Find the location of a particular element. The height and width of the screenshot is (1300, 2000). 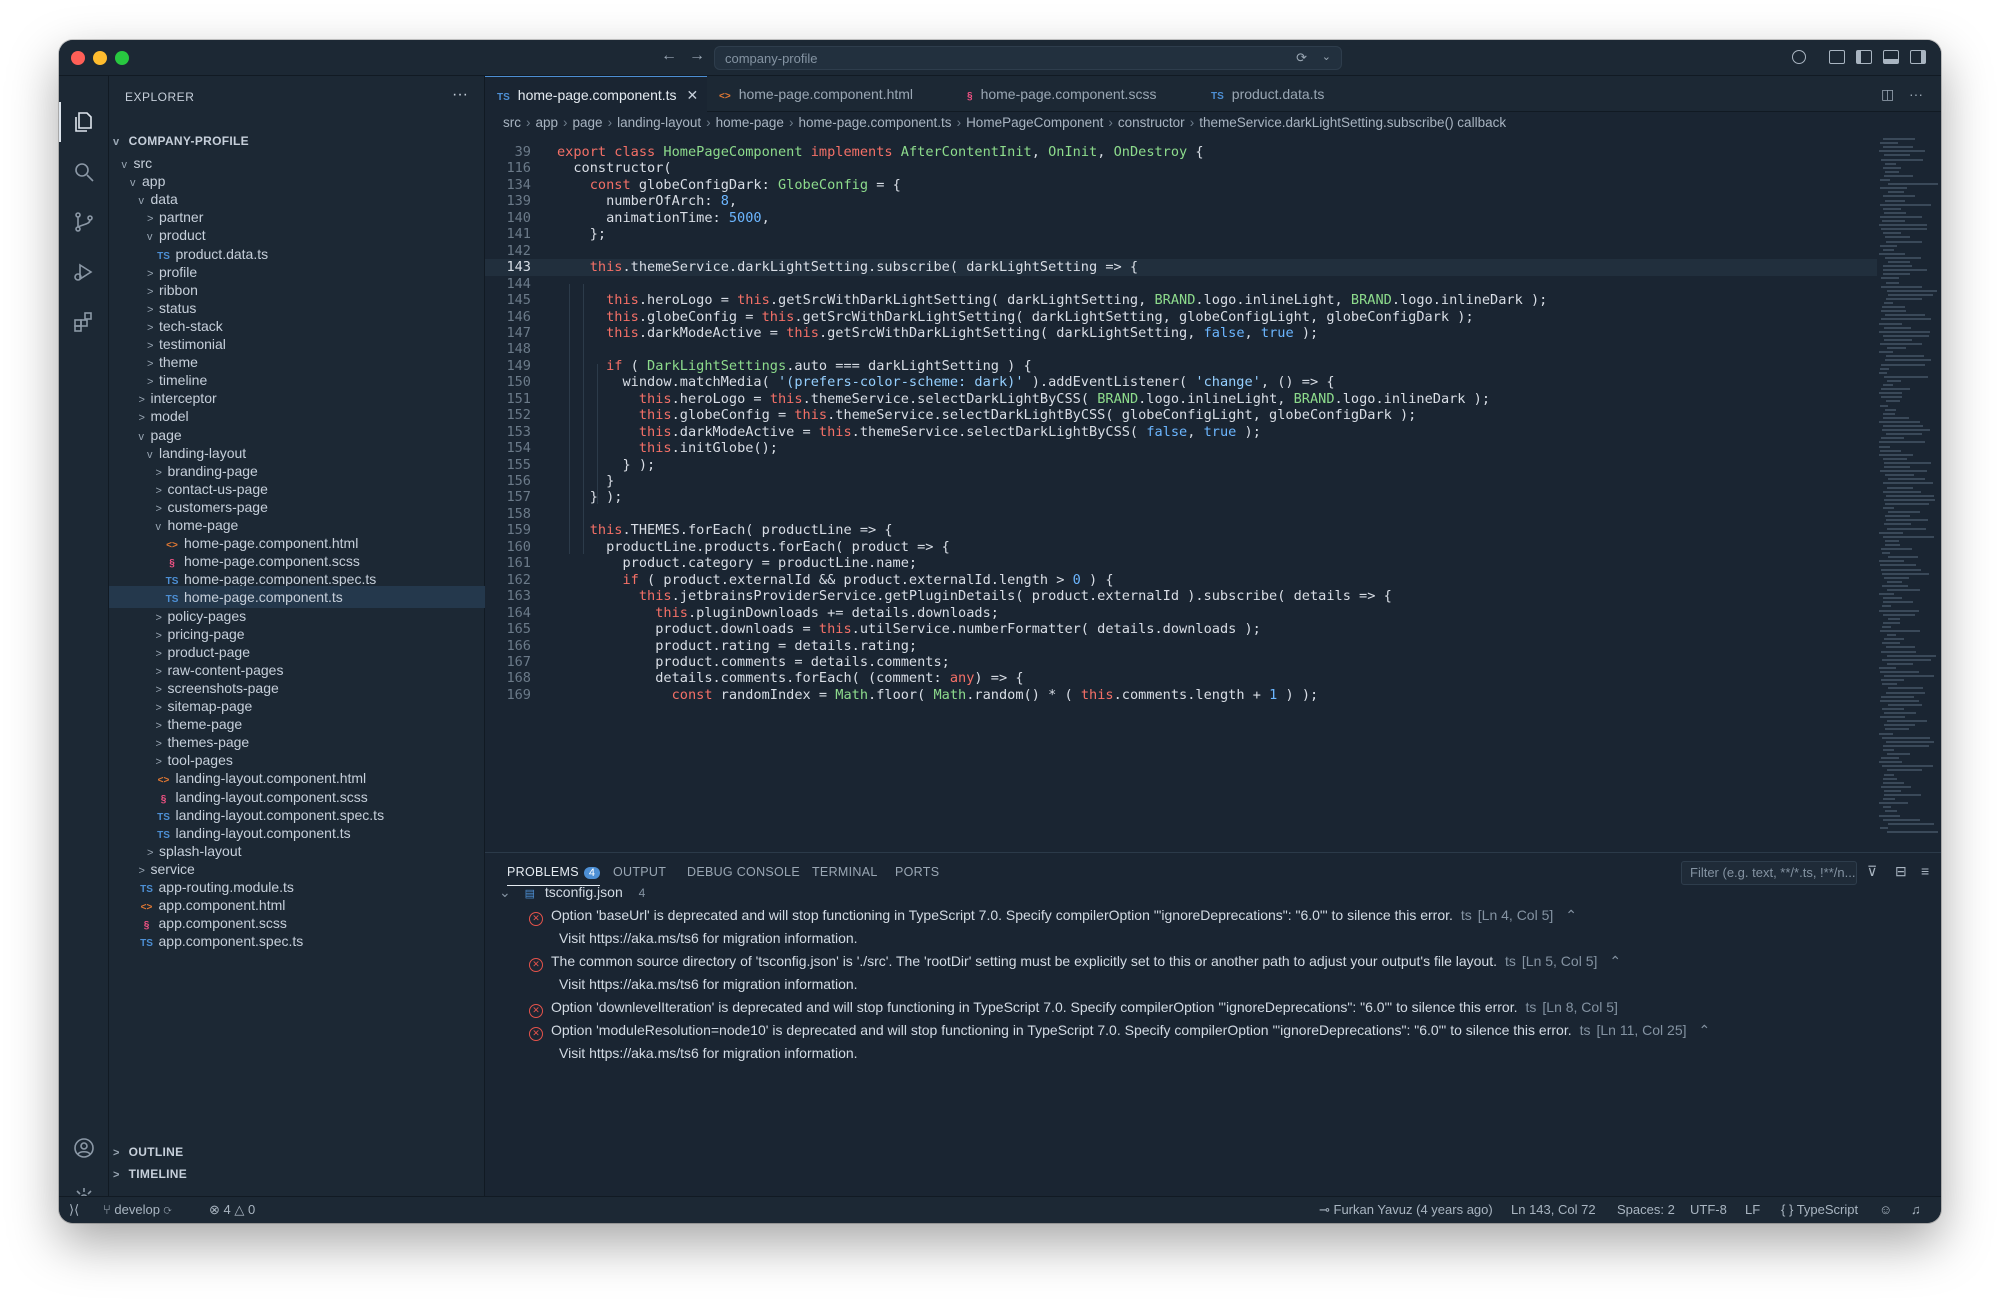

command-center-search: company-profile ⟳ ⌄ is located at coordinates (1028, 58).